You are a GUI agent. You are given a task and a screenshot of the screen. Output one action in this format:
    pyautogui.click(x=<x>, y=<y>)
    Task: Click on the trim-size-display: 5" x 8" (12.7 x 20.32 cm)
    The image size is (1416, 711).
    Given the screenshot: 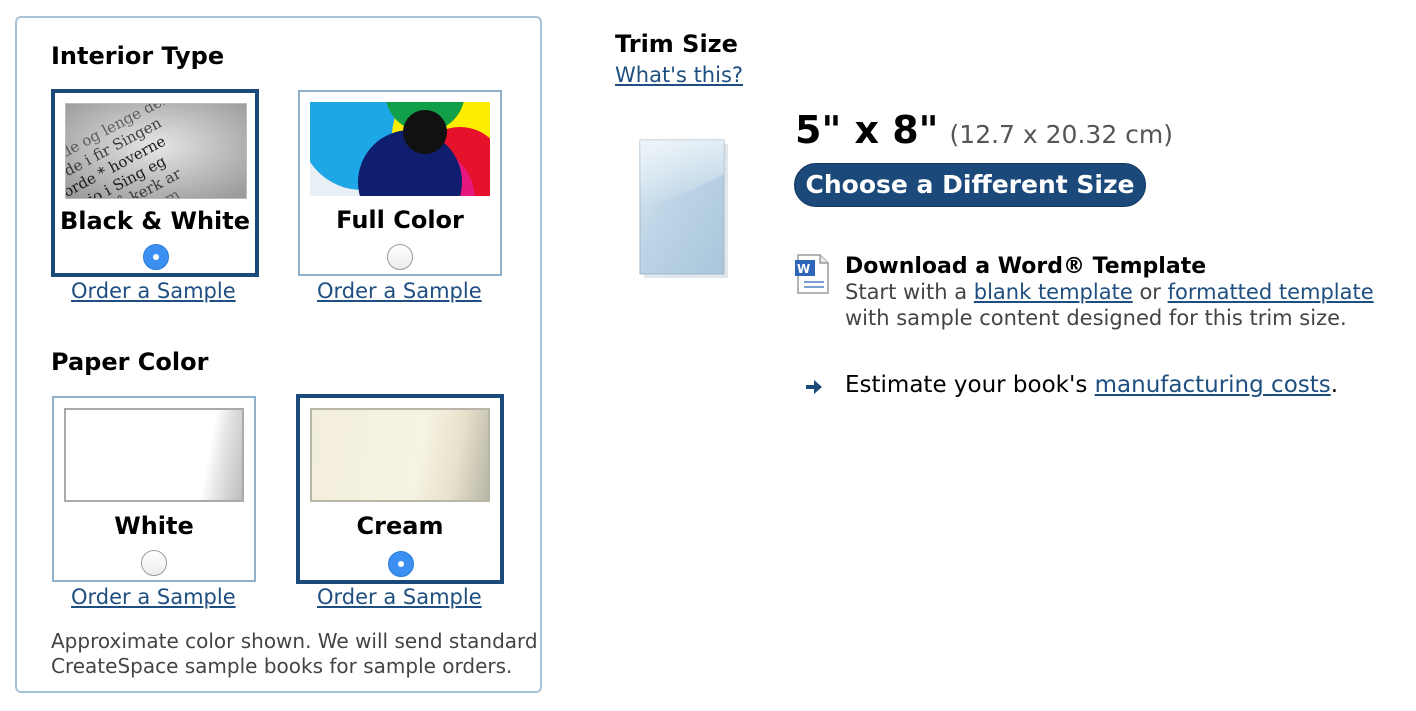 What is the action you would take?
    pyautogui.click(x=984, y=130)
    